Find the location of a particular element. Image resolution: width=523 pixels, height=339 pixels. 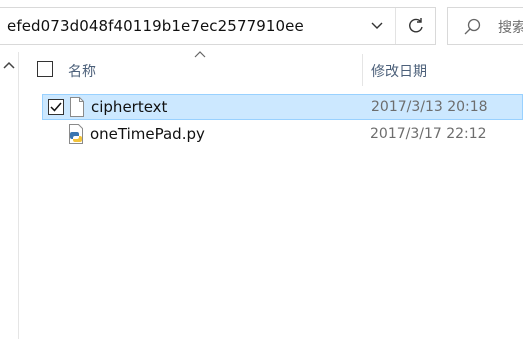

search-box: 搜索 is located at coordinates (485, 26).